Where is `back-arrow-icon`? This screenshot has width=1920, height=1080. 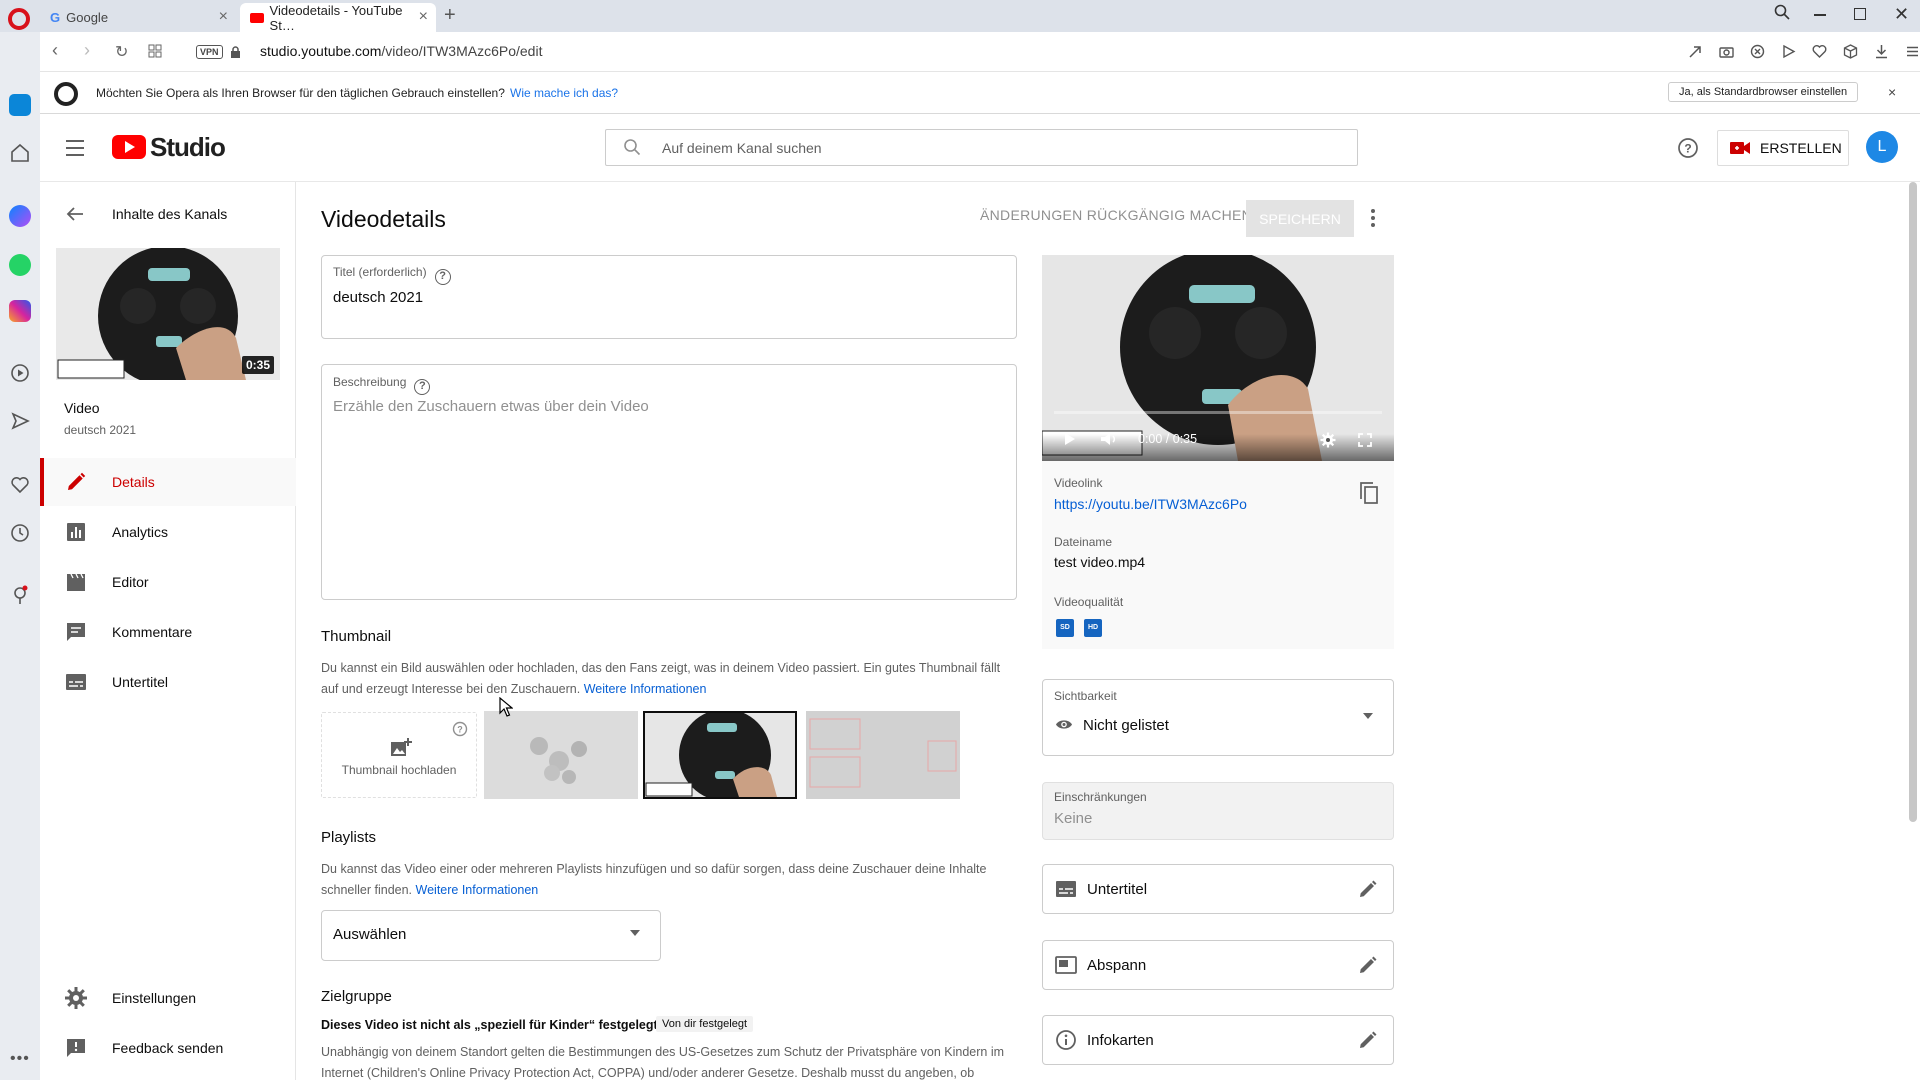
back-arrow-icon is located at coordinates (75, 214).